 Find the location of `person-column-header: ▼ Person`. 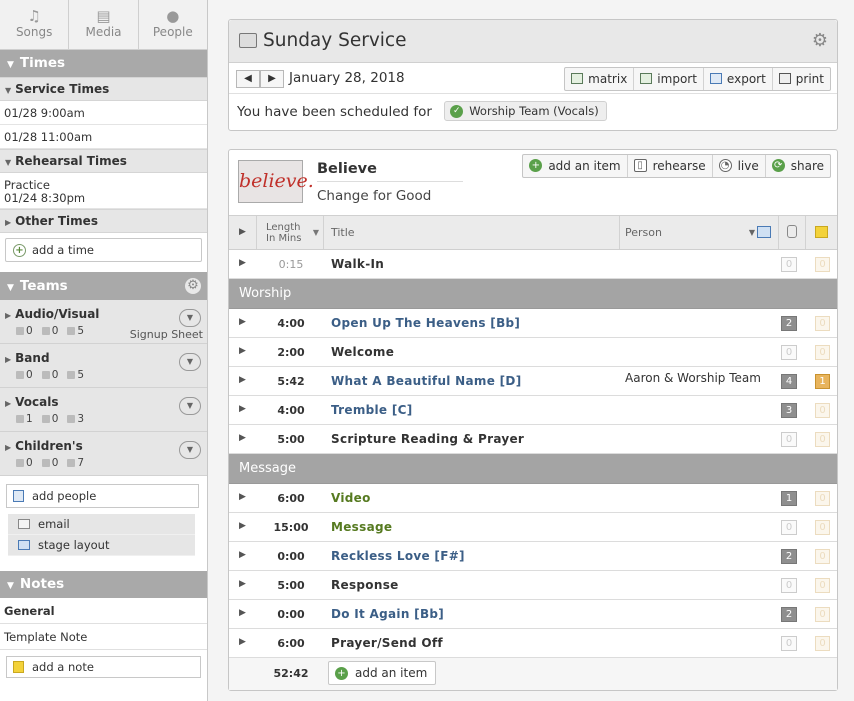

person-column-header: ▼ Person is located at coordinates (699, 232).